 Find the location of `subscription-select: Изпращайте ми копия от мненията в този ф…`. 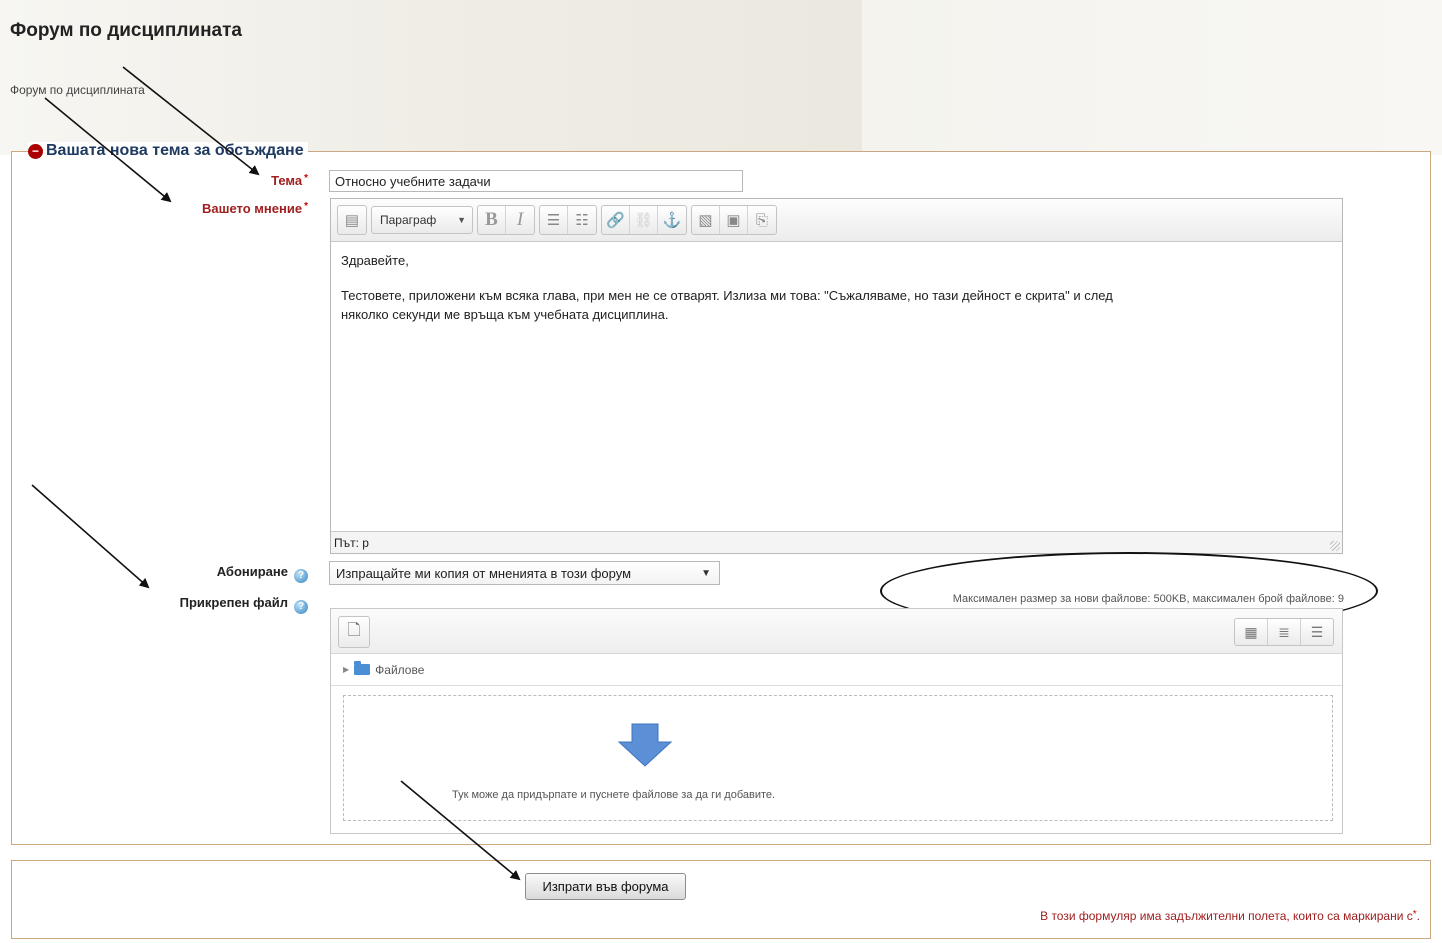

subscription-select: Изпращайте ми копия от мненията в този ф… is located at coordinates (524, 573).